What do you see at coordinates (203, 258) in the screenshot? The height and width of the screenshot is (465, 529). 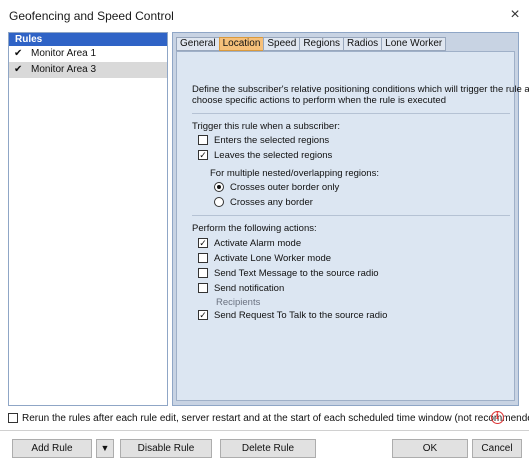 I see `lone-worker-mode-checkbox` at bounding box center [203, 258].